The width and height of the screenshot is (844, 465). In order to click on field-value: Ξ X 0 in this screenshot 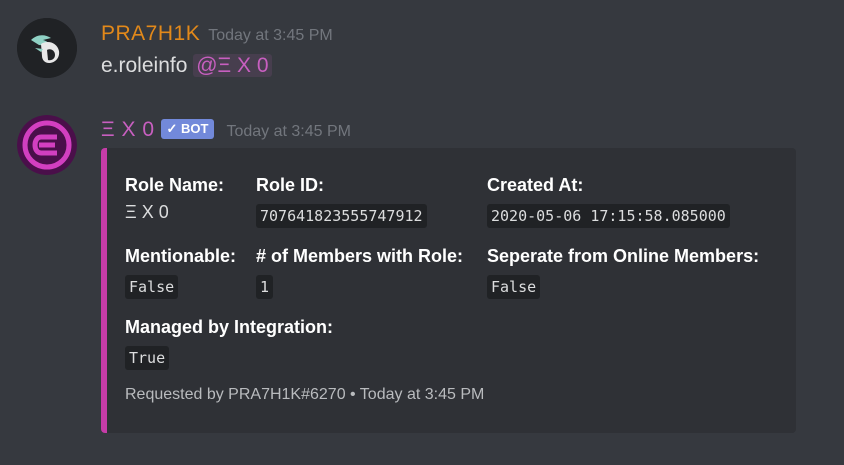, I will do `click(147, 212)`.